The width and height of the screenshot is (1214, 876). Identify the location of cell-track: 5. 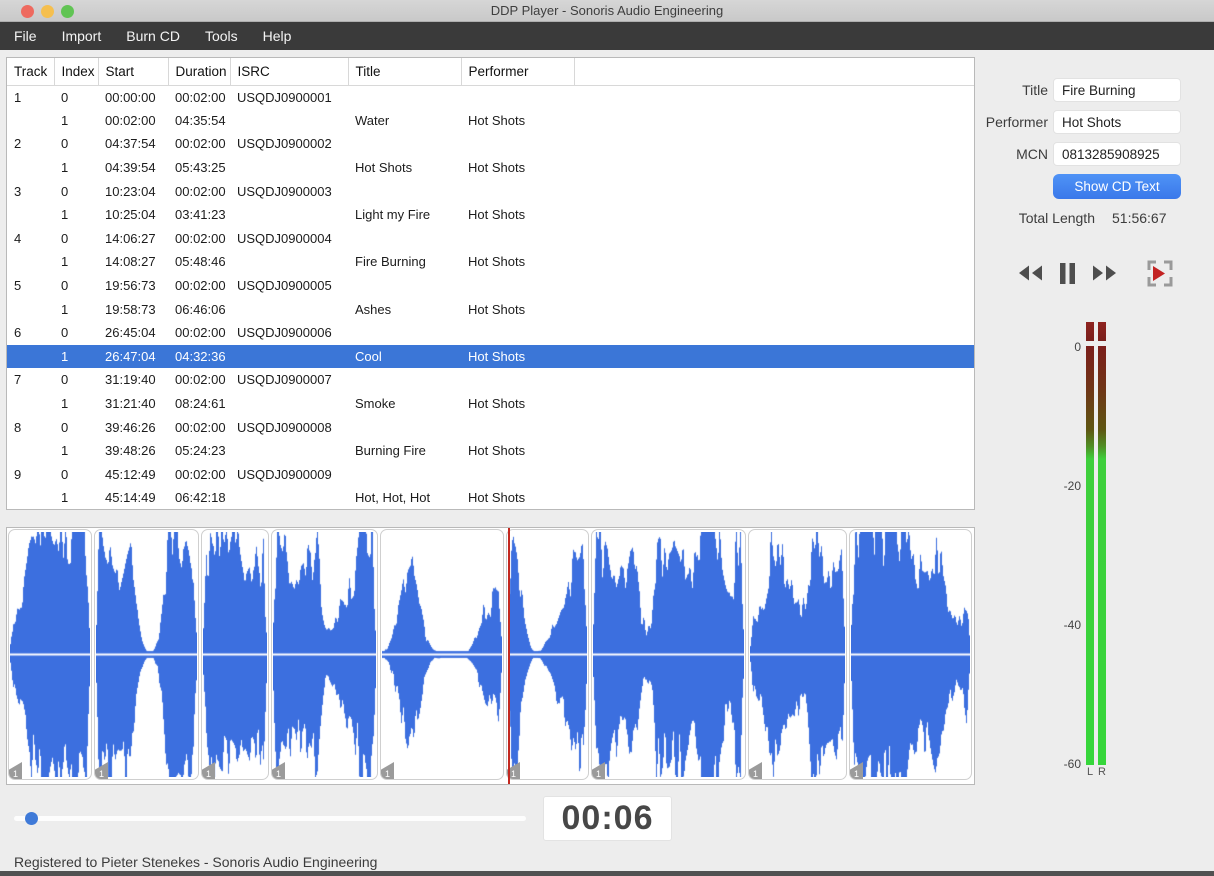
(18, 286).